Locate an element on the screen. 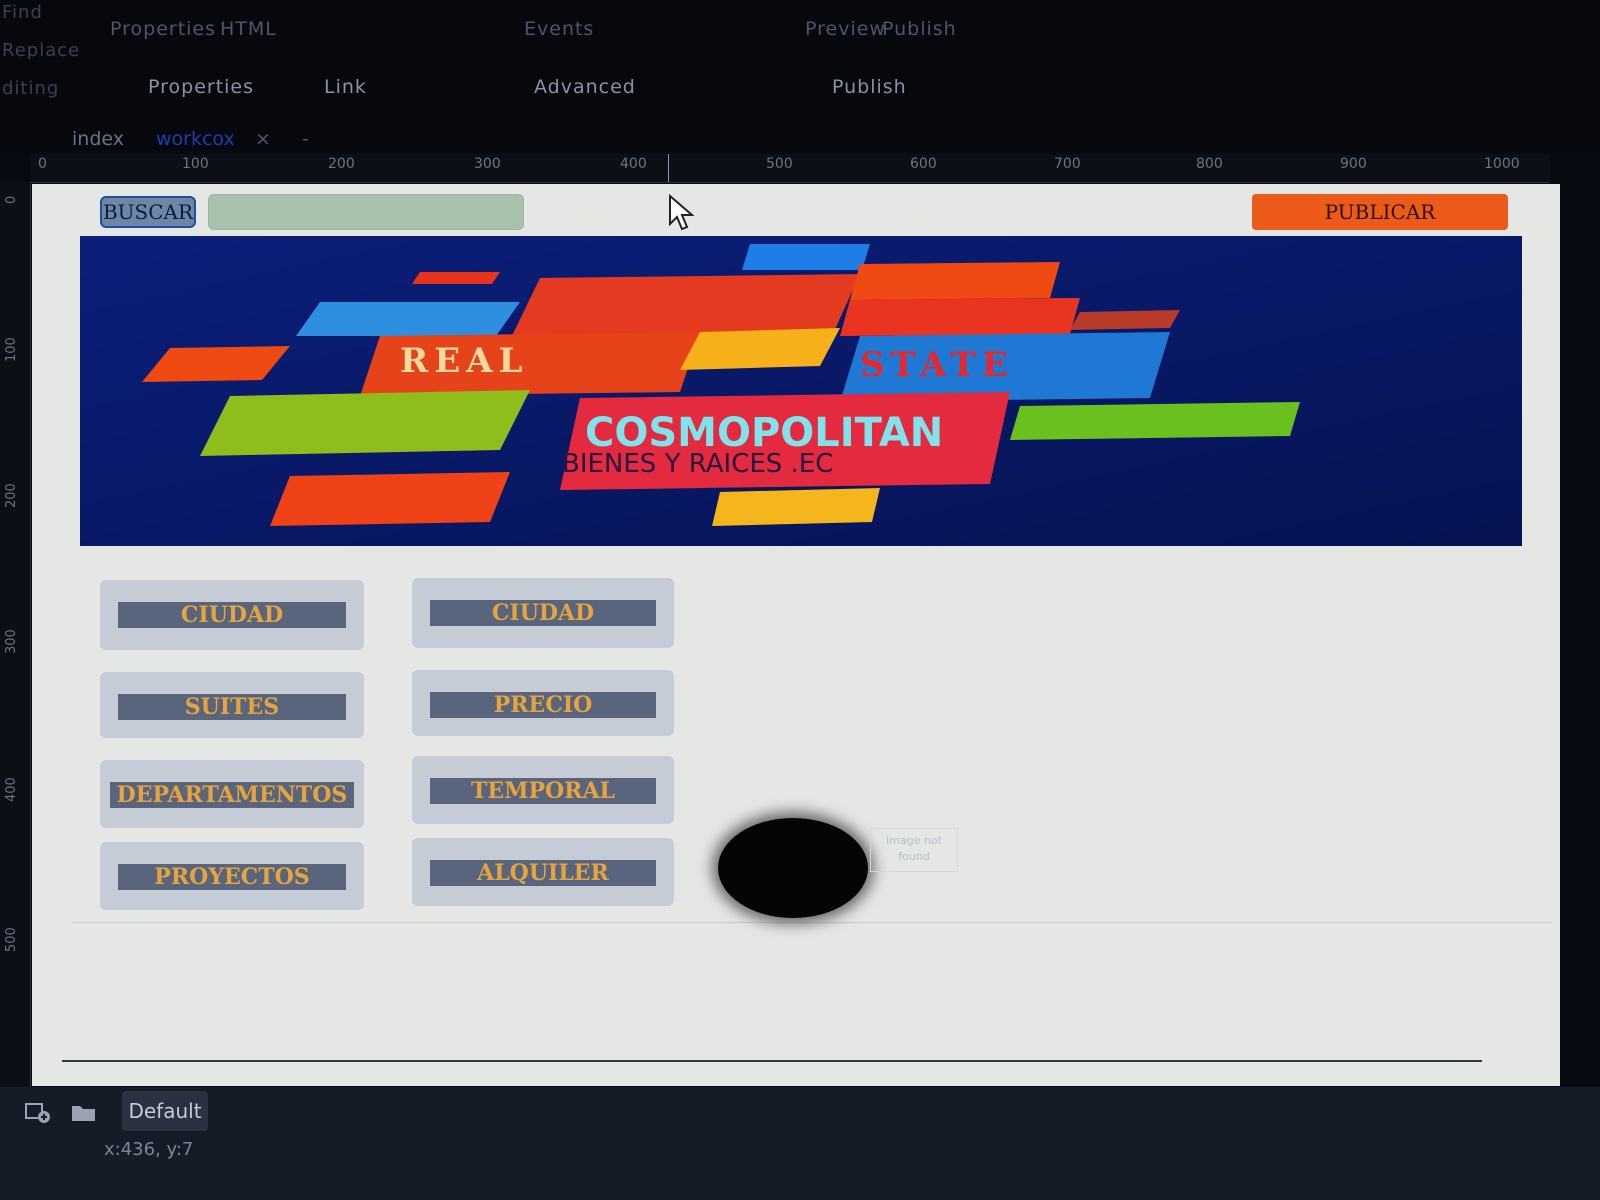  menu-button-ciudad-right: CIUDAD is located at coordinates (543, 613).